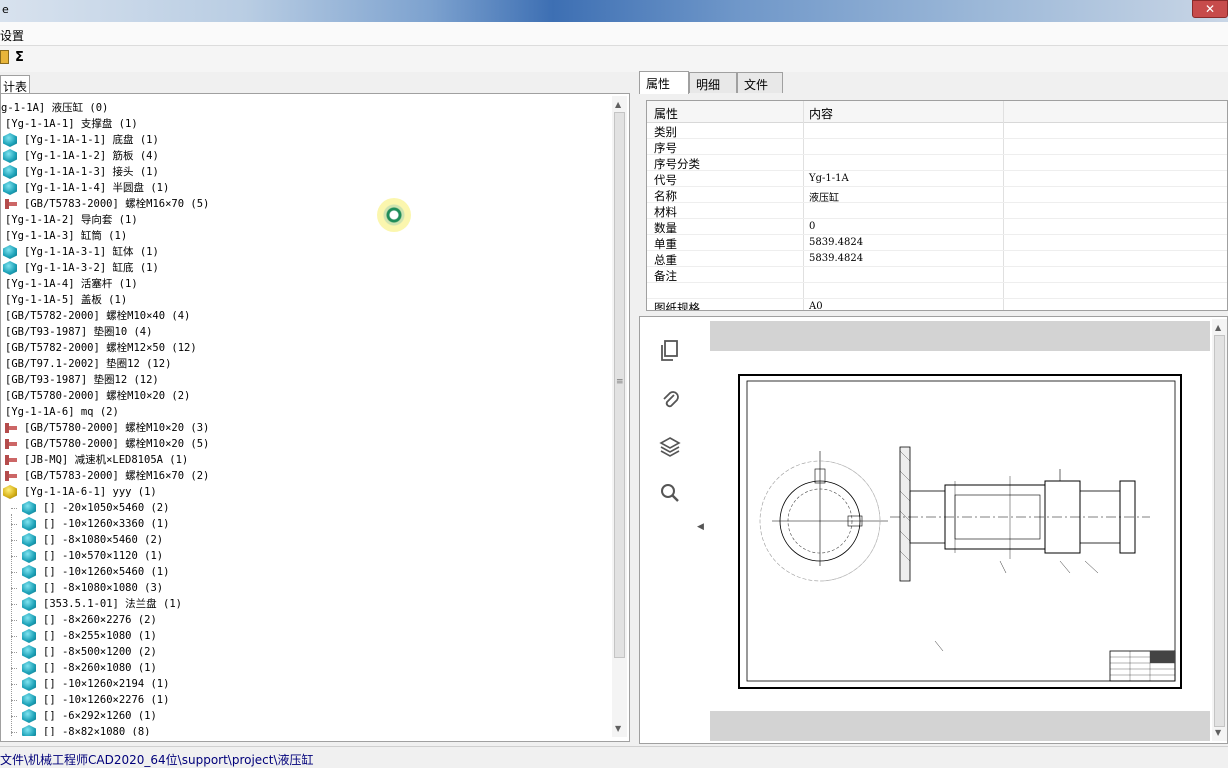  What do you see at coordinates (937, 291) in the screenshot?
I see `property-row` at bounding box center [937, 291].